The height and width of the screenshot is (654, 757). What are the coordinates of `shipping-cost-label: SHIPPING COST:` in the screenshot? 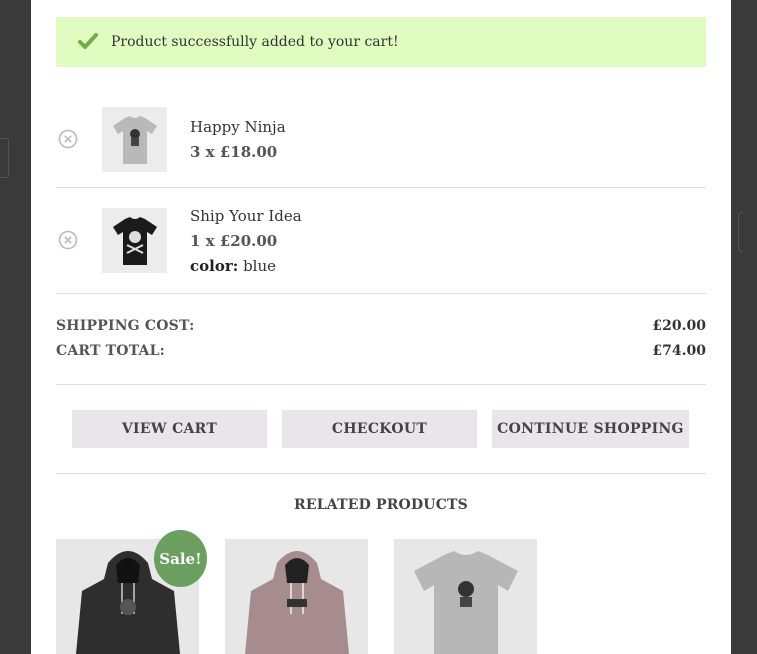 It's located at (125, 326).